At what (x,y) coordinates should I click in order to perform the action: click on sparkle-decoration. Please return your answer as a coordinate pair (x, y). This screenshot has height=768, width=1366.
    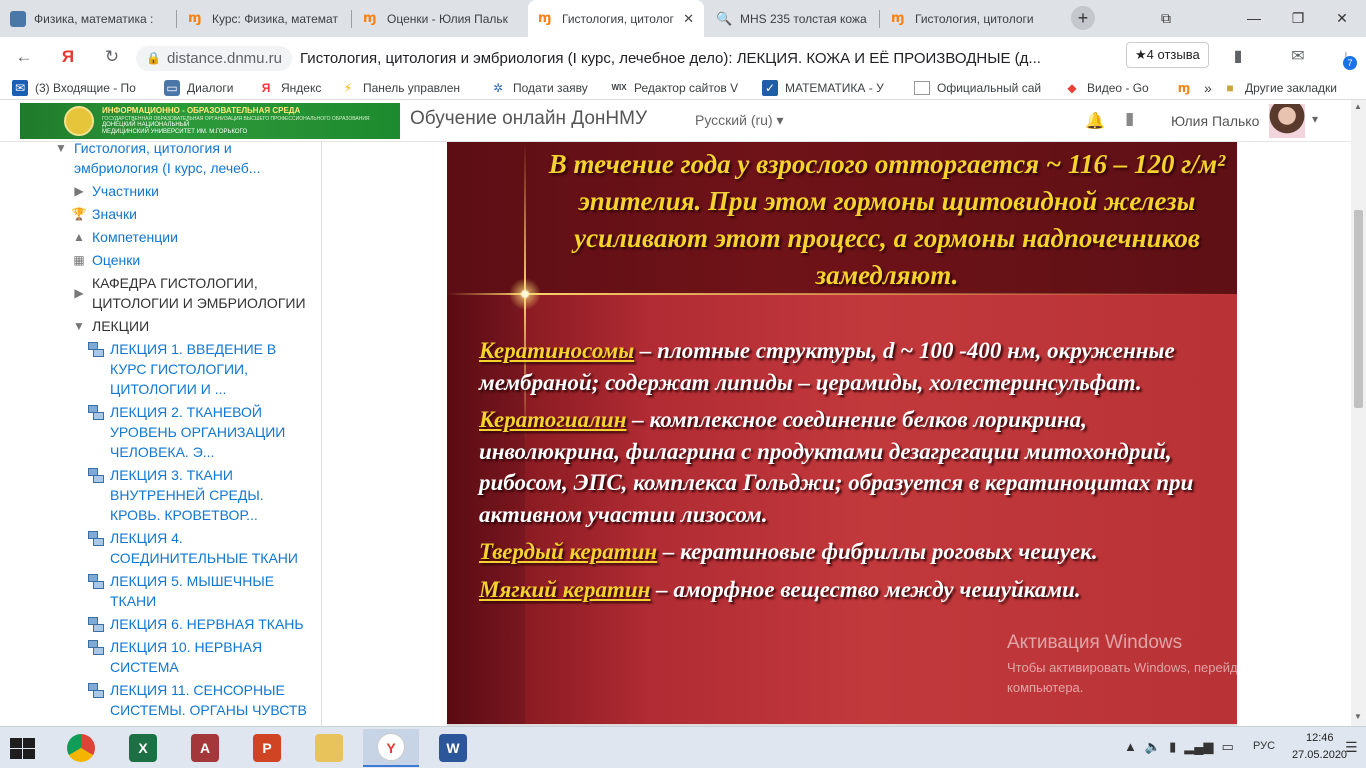
    Looking at the image, I should click on (525, 294).